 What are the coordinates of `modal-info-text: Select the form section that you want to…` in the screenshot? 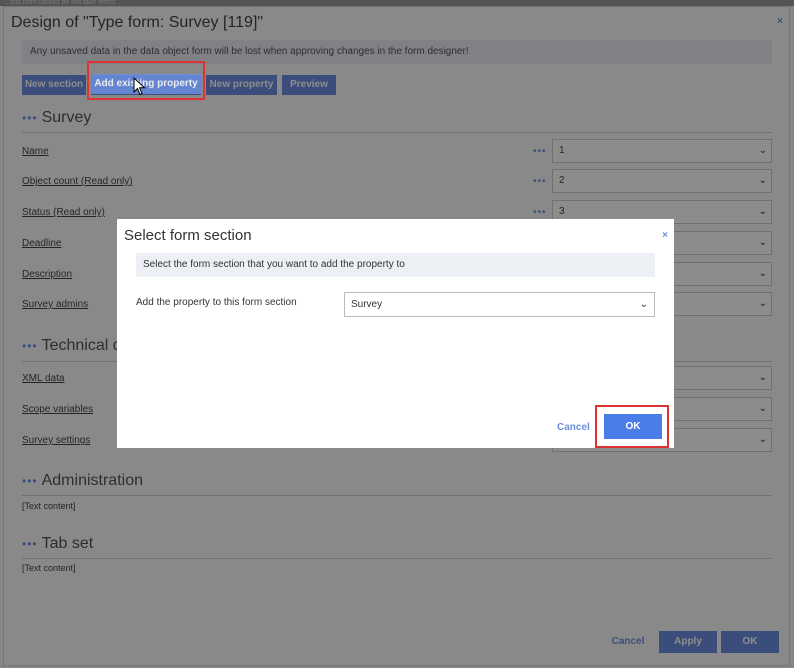 It's located at (395, 265).